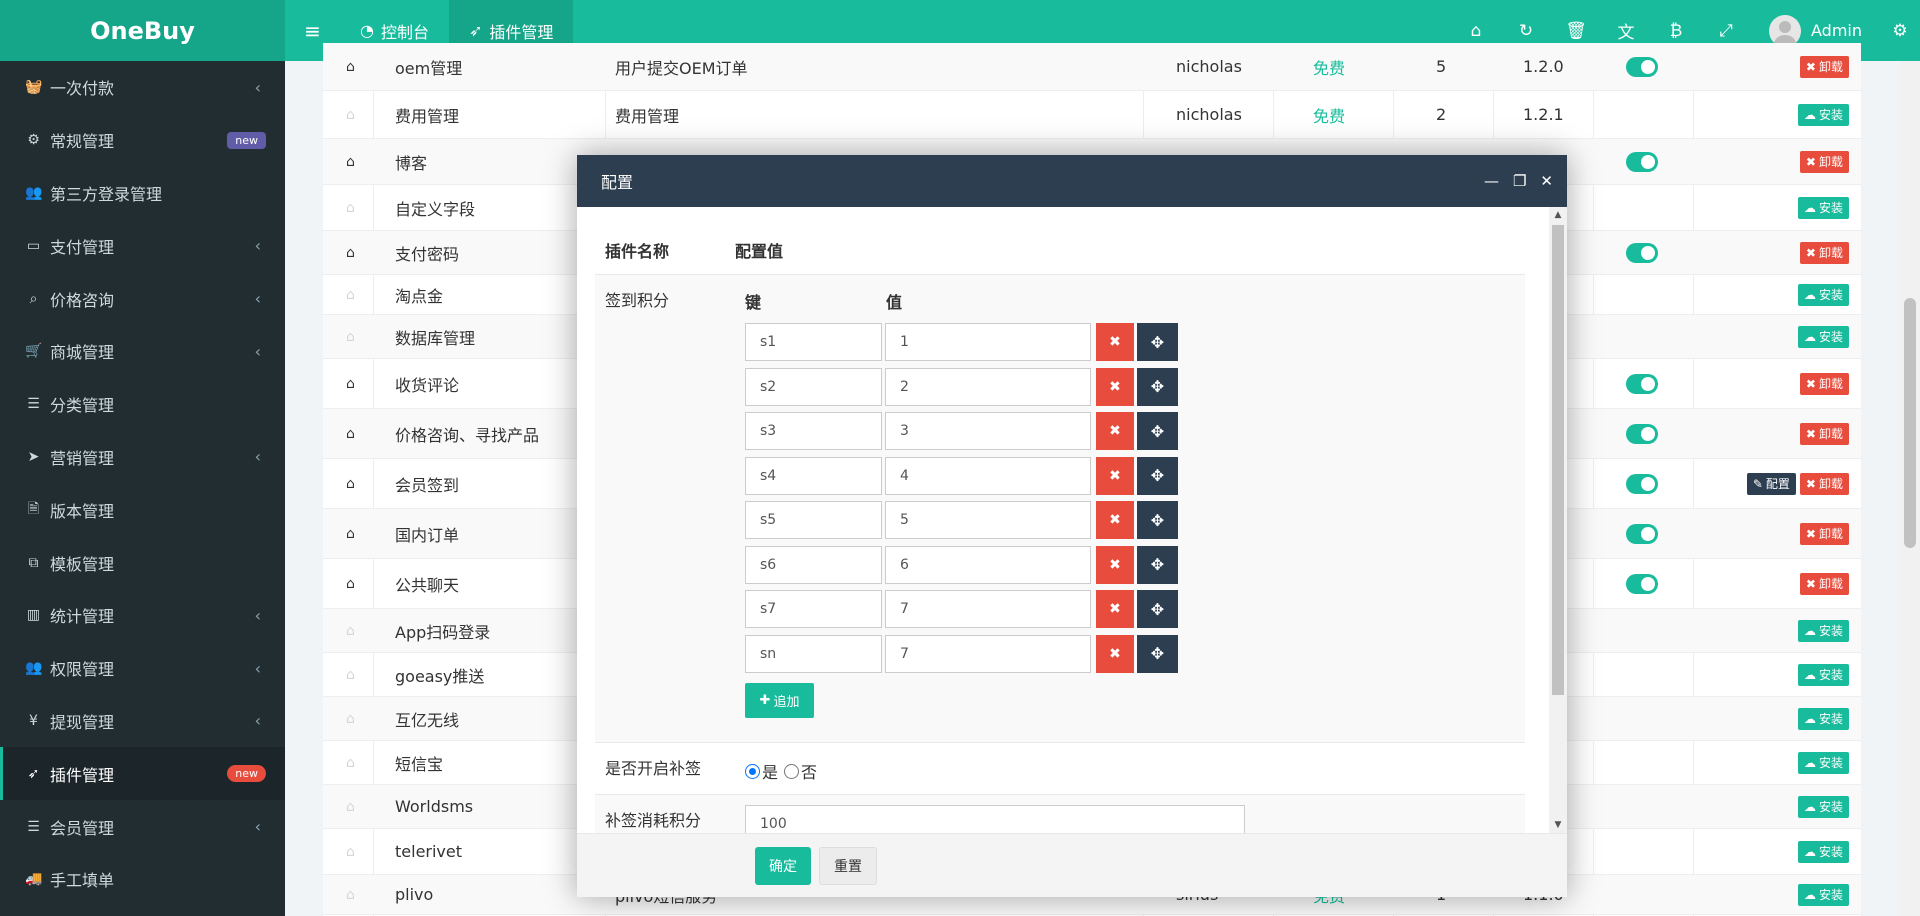  I want to click on sidebar-item: ➶ 插件管理 new, so click(142, 774).